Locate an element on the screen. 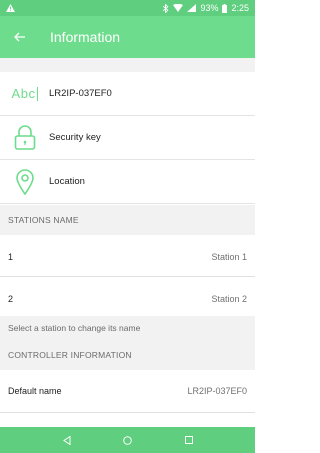 This screenshot has width=320, height=453. divider is located at coordinates (127, 412).